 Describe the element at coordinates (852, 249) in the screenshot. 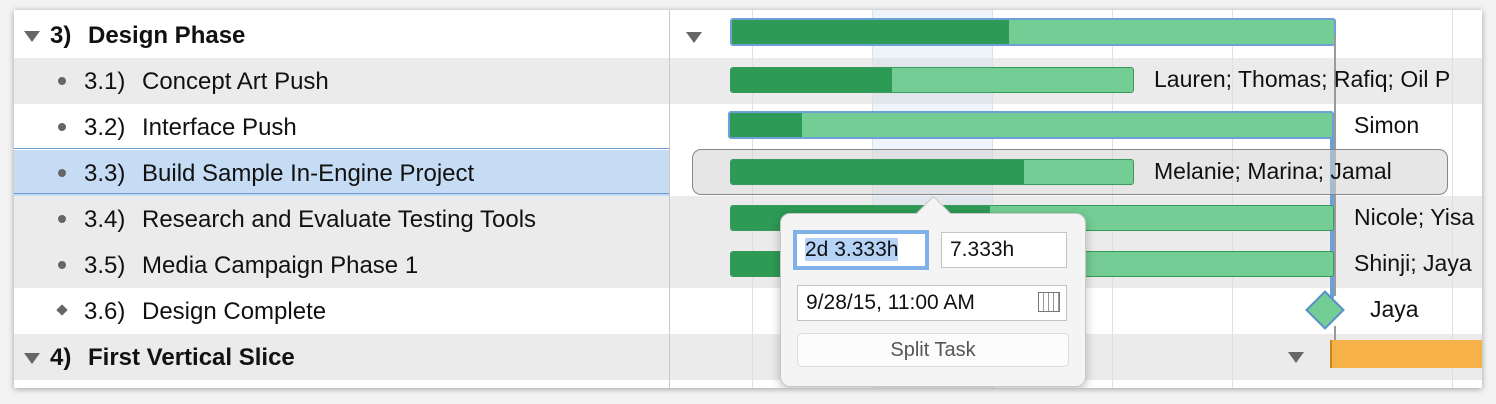

I see `duration-value: 2d 3.333h` at that location.